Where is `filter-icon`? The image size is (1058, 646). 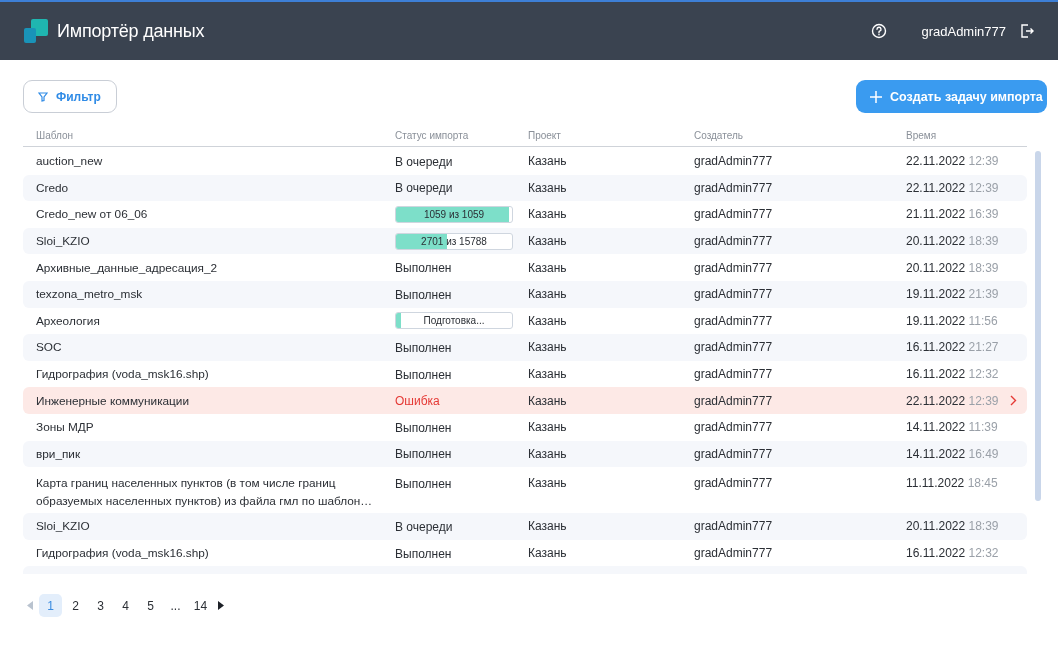
filter-icon is located at coordinates (43, 96).